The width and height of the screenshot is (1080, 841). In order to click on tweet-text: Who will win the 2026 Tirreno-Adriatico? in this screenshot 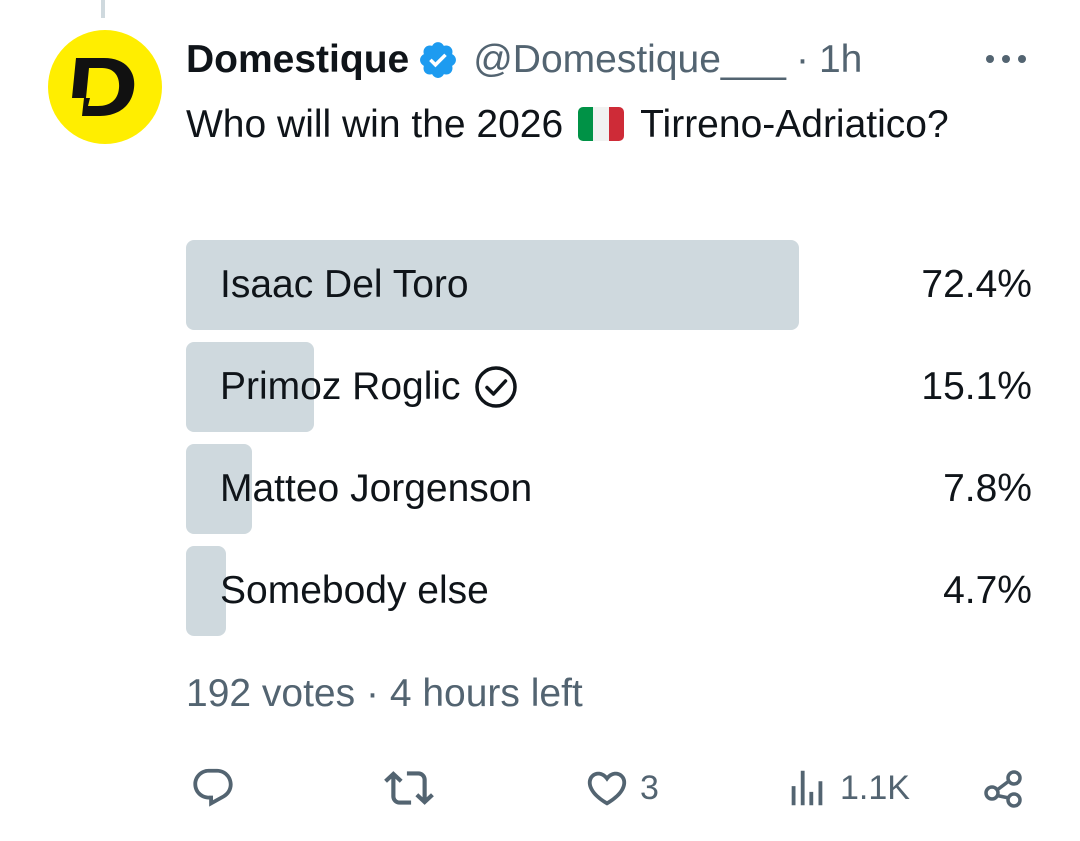, I will do `click(586, 124)`.